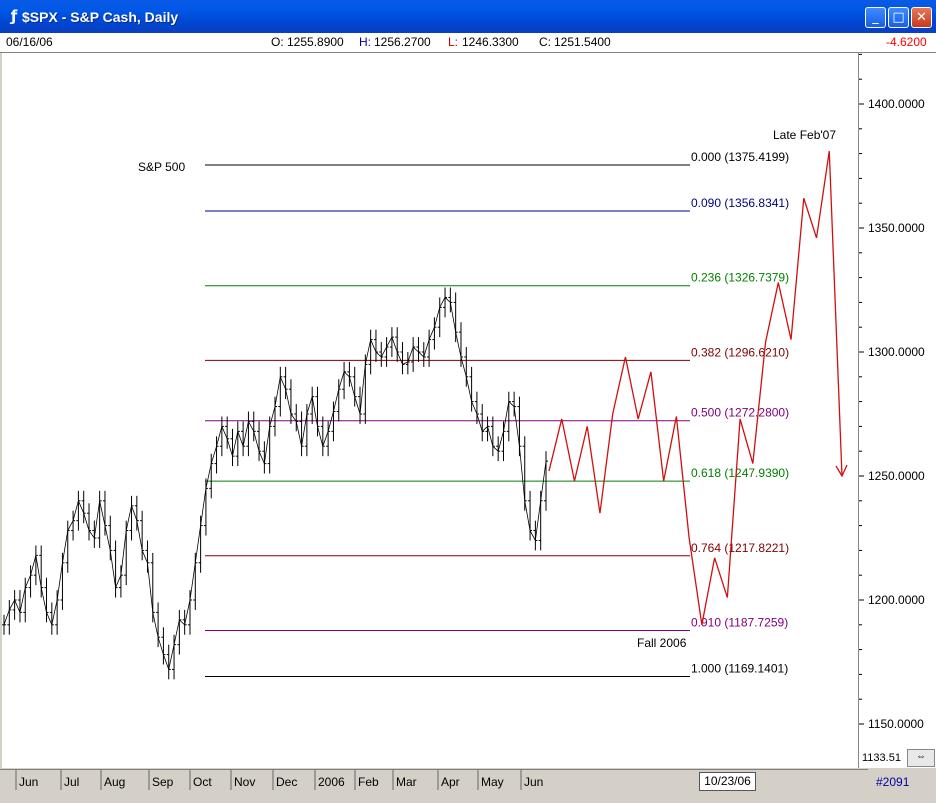  I want to click on high-label: H:, so click(365, 42).